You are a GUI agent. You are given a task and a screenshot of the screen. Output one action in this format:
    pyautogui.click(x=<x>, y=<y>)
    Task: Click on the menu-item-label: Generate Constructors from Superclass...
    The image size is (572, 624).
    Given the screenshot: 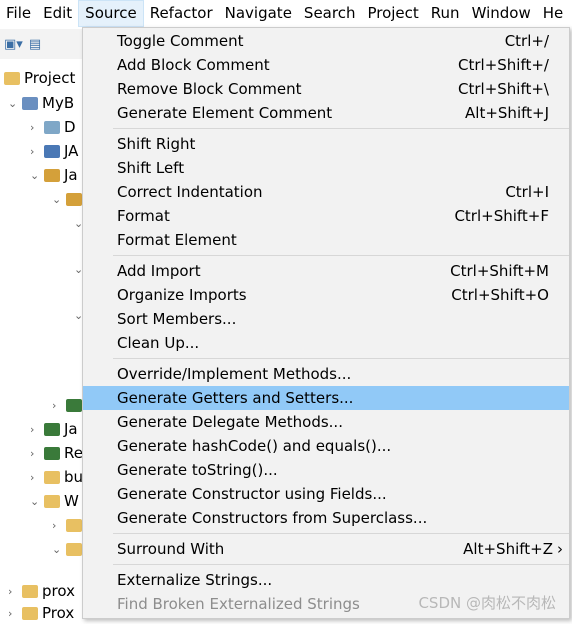 What is the action you would take?
    pyautogui.click(x=272, y=518)
    